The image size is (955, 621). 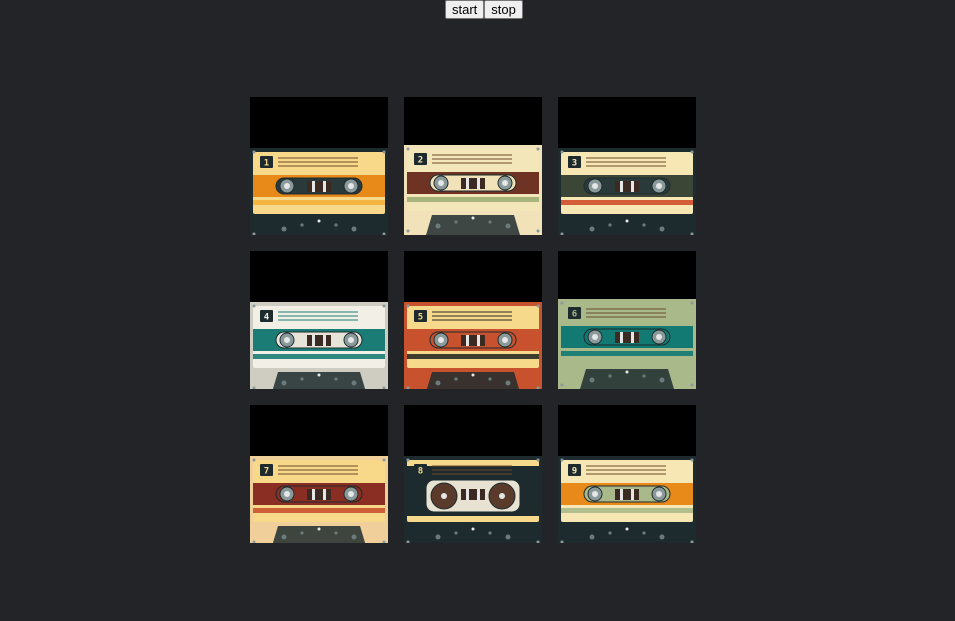 I want to click on cassette-tape-icon: 9, so click(x=627, y=499).